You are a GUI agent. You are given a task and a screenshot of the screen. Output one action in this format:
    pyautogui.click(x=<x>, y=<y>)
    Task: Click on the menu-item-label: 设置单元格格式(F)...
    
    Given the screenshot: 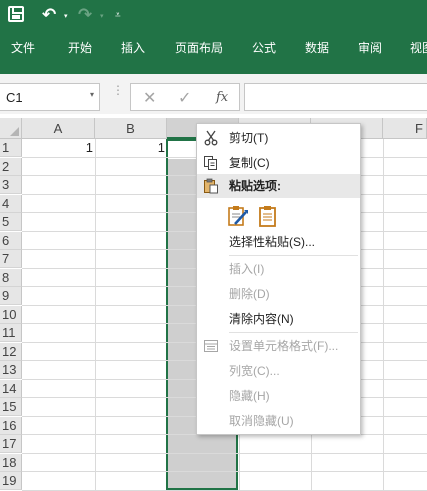 What is the action you would take?
    pyautogui.click(x=284, y=346)
    